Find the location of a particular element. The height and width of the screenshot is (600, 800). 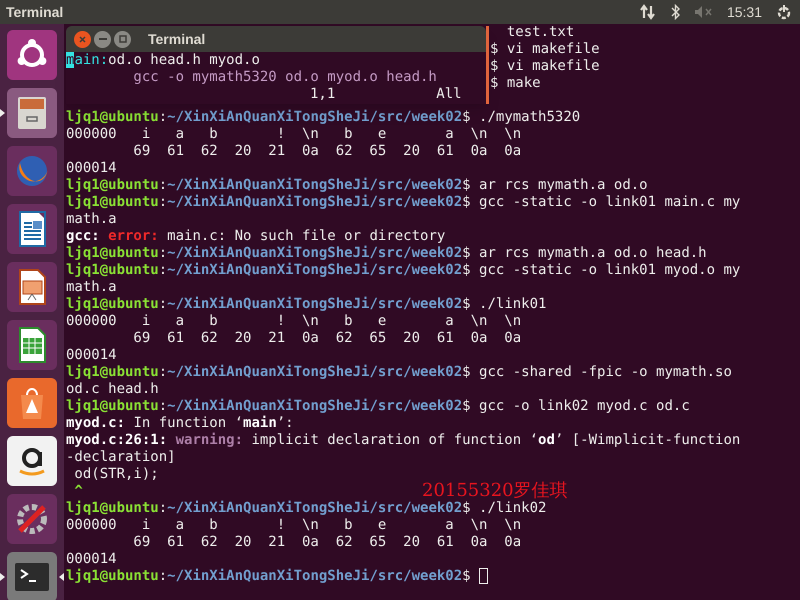

terminal-line: -declaration] is located at coordinates (121, 457).